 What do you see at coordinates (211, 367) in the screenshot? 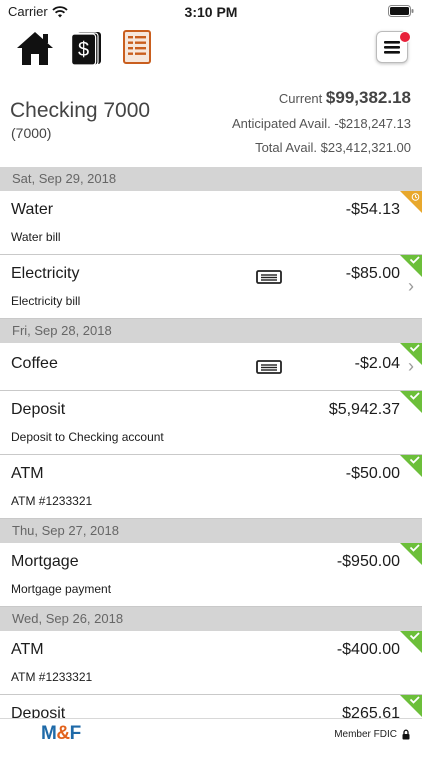
I see `transaction-row: Coffee -$2.04 ›` at bounding box center [211, 367].